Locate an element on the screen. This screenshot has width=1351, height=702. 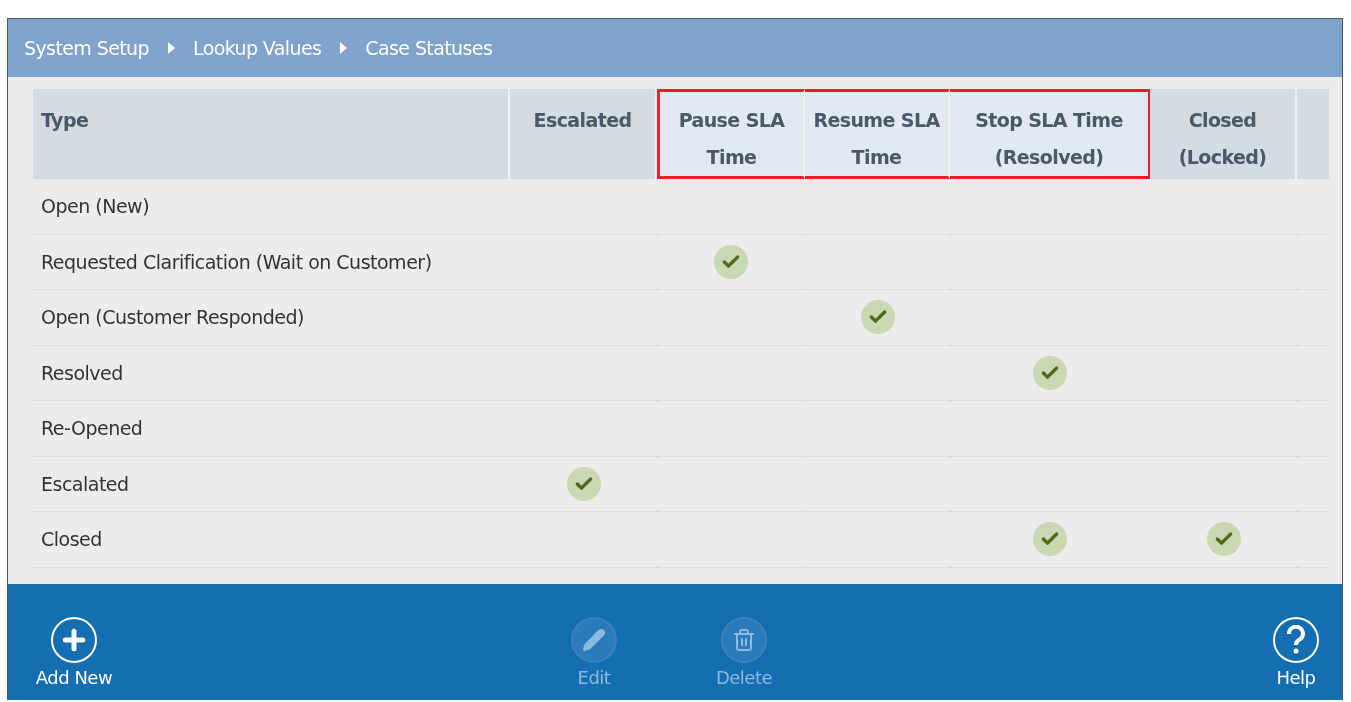
add-new-button: Add New is located at coordinates (74, 652).